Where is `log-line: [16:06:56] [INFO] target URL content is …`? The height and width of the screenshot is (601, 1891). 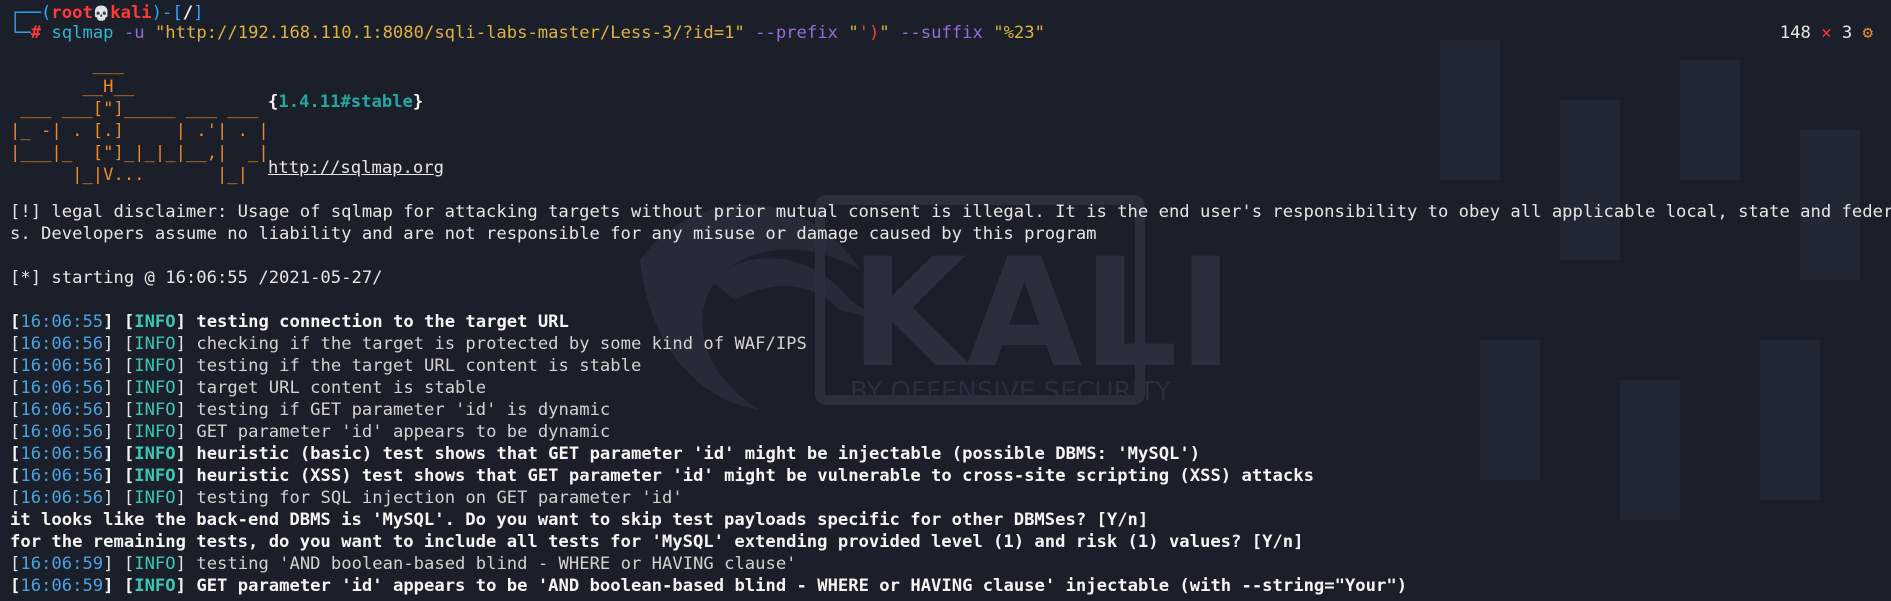
log-line: [16:06:56] [INFO] target URL content is … is located at coordinates (248, 388).